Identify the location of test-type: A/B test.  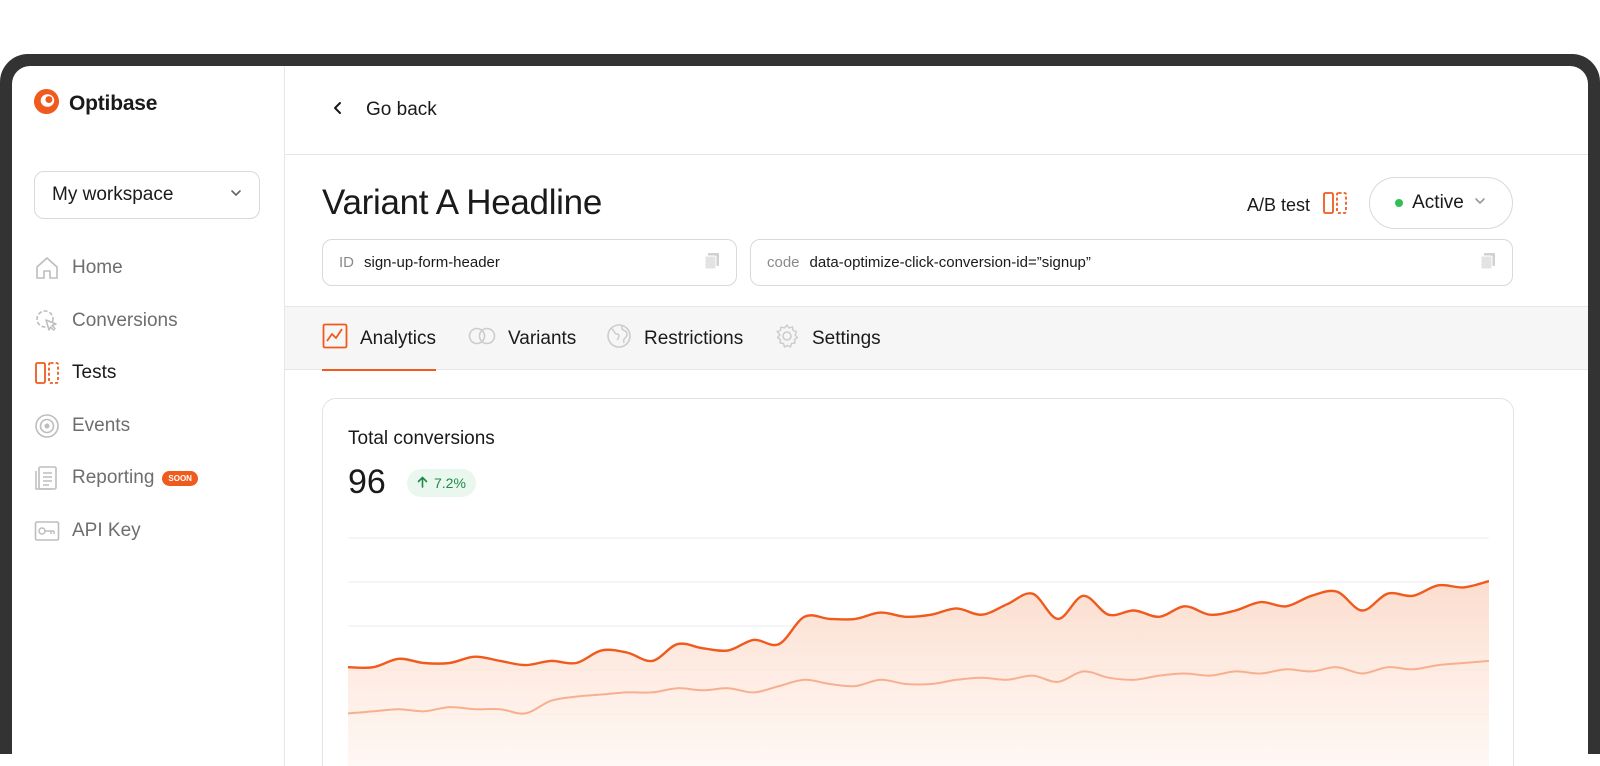
(1297, 205).